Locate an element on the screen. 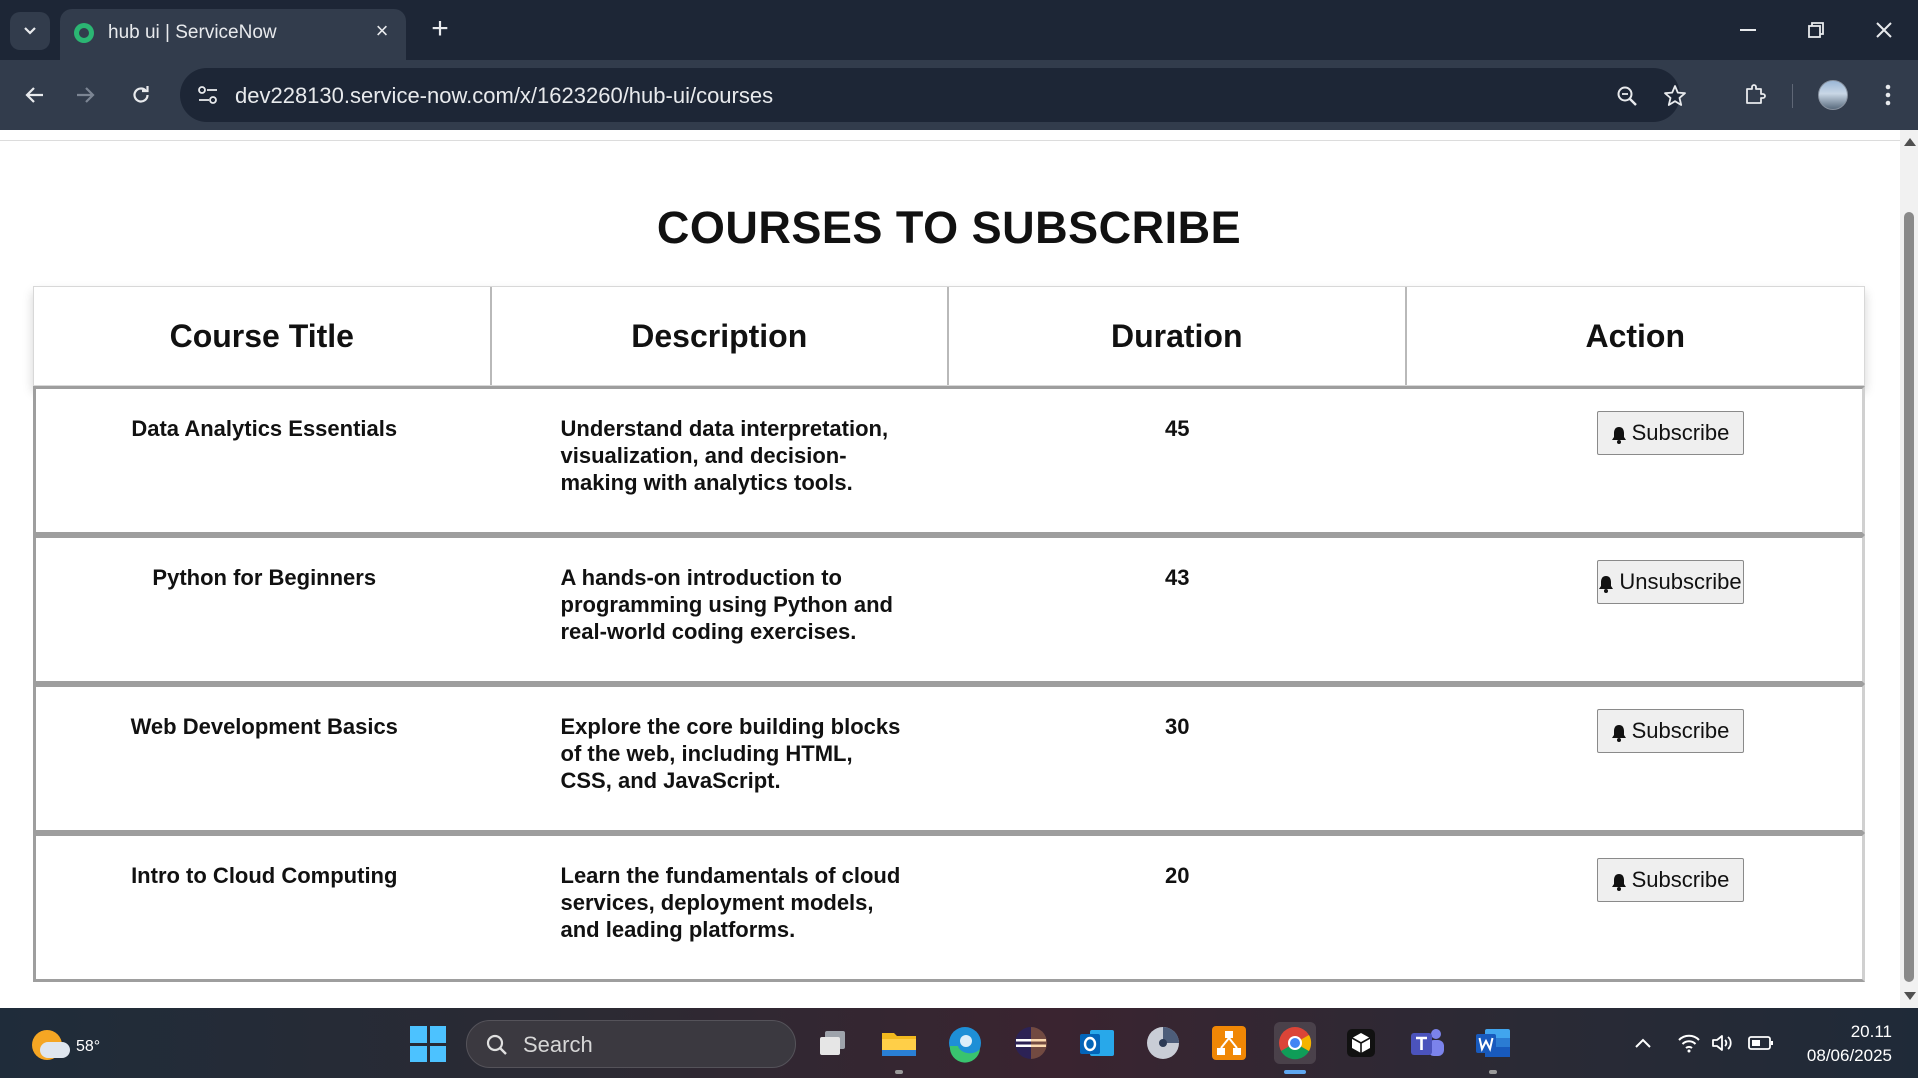  page-scrollbar is located at coordinates (1909, 569).